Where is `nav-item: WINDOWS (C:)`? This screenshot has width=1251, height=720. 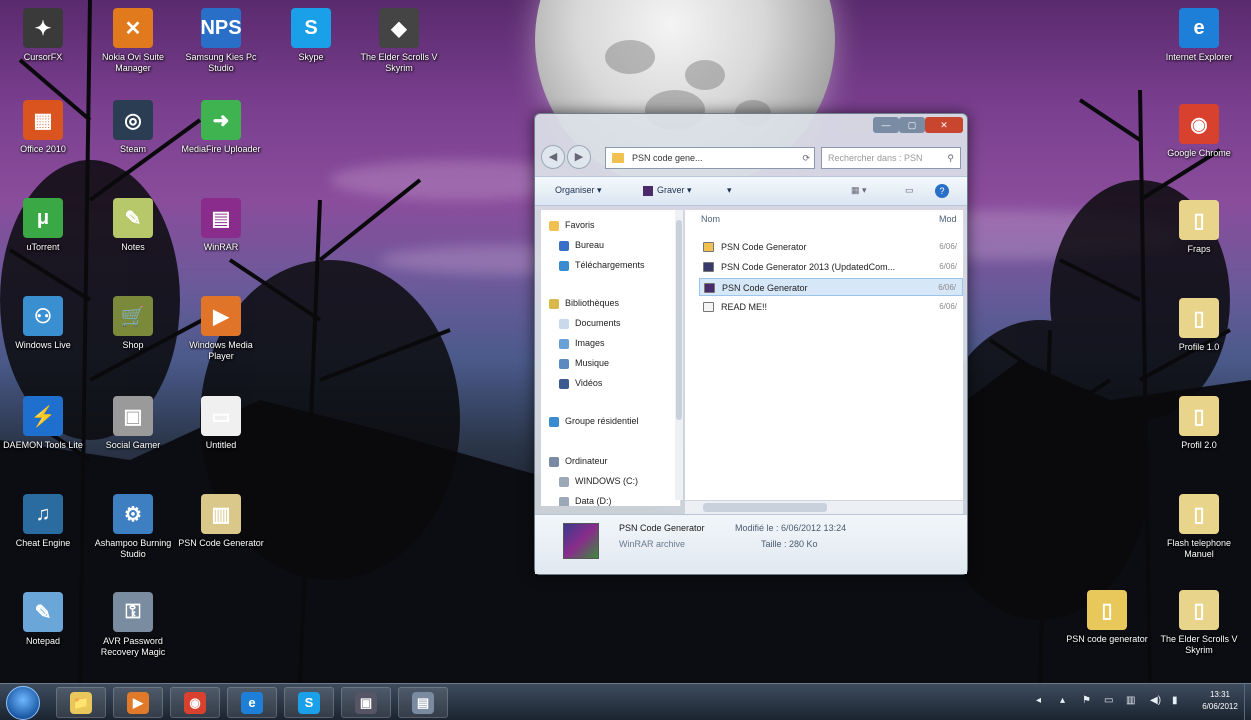 nav-item: WINDOWS (C:) is located at coordinates (598, 481).